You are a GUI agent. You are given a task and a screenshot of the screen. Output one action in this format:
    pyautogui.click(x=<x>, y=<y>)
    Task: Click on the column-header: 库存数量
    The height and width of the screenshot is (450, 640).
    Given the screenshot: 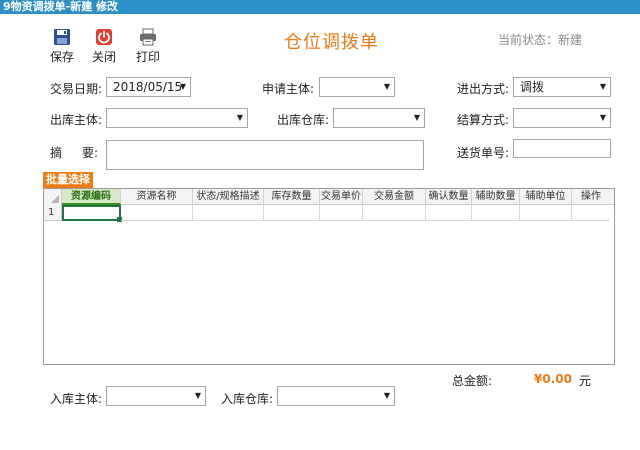 What is the action you would take?
    pyautogui.click(x=292, y=197)
    